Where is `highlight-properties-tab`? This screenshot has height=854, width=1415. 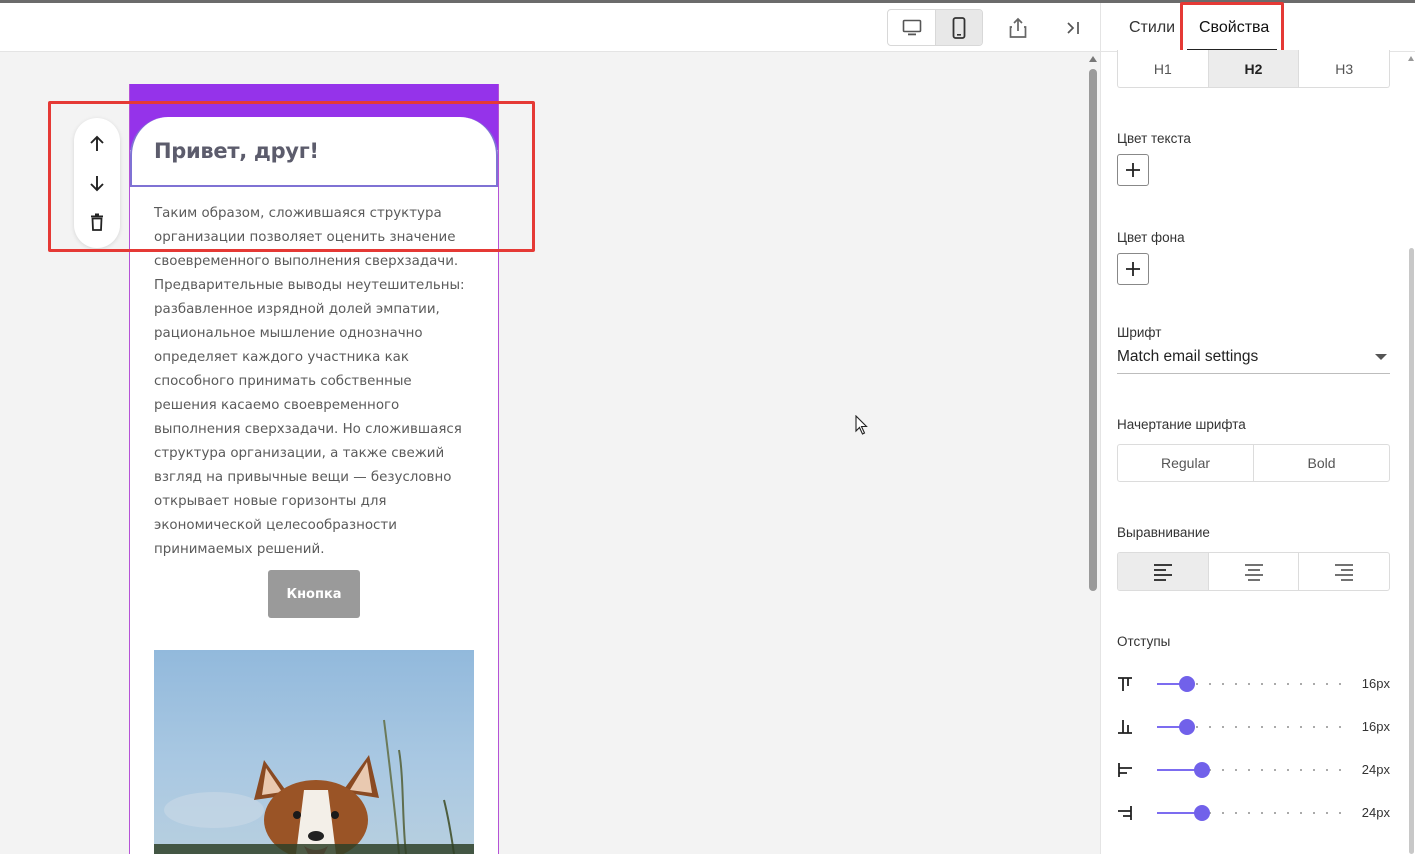
highlight-properties-tab is located at coordinates (1232, 28).